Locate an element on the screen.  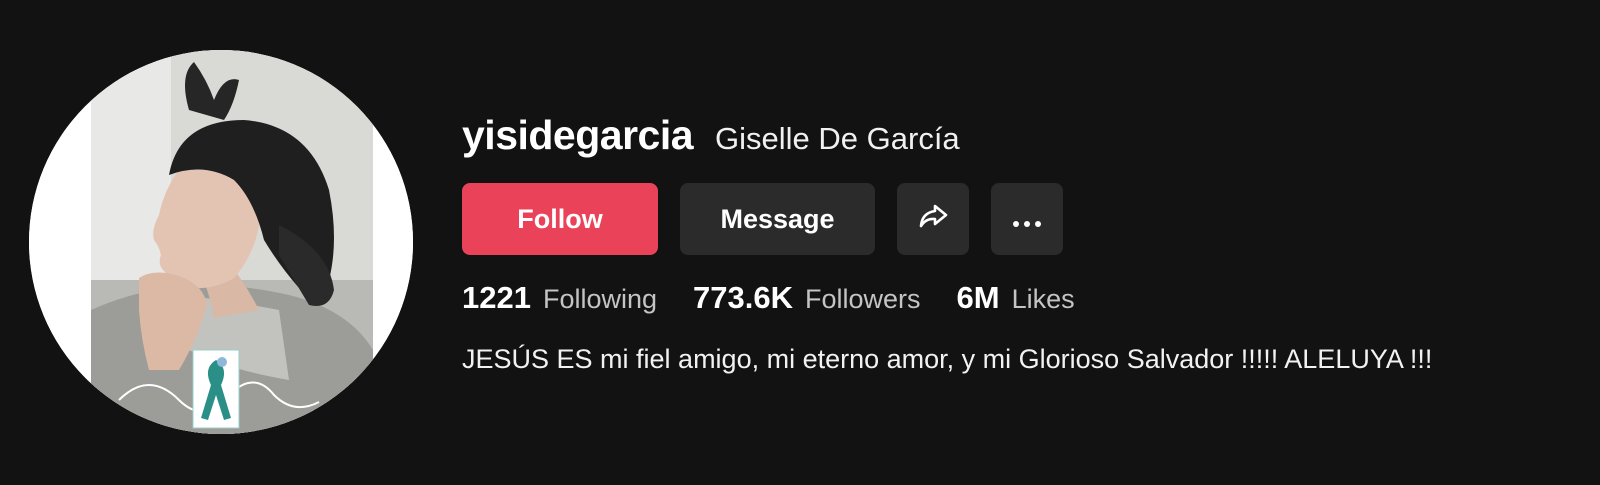
more-button is located at coordinates (1027, 219).